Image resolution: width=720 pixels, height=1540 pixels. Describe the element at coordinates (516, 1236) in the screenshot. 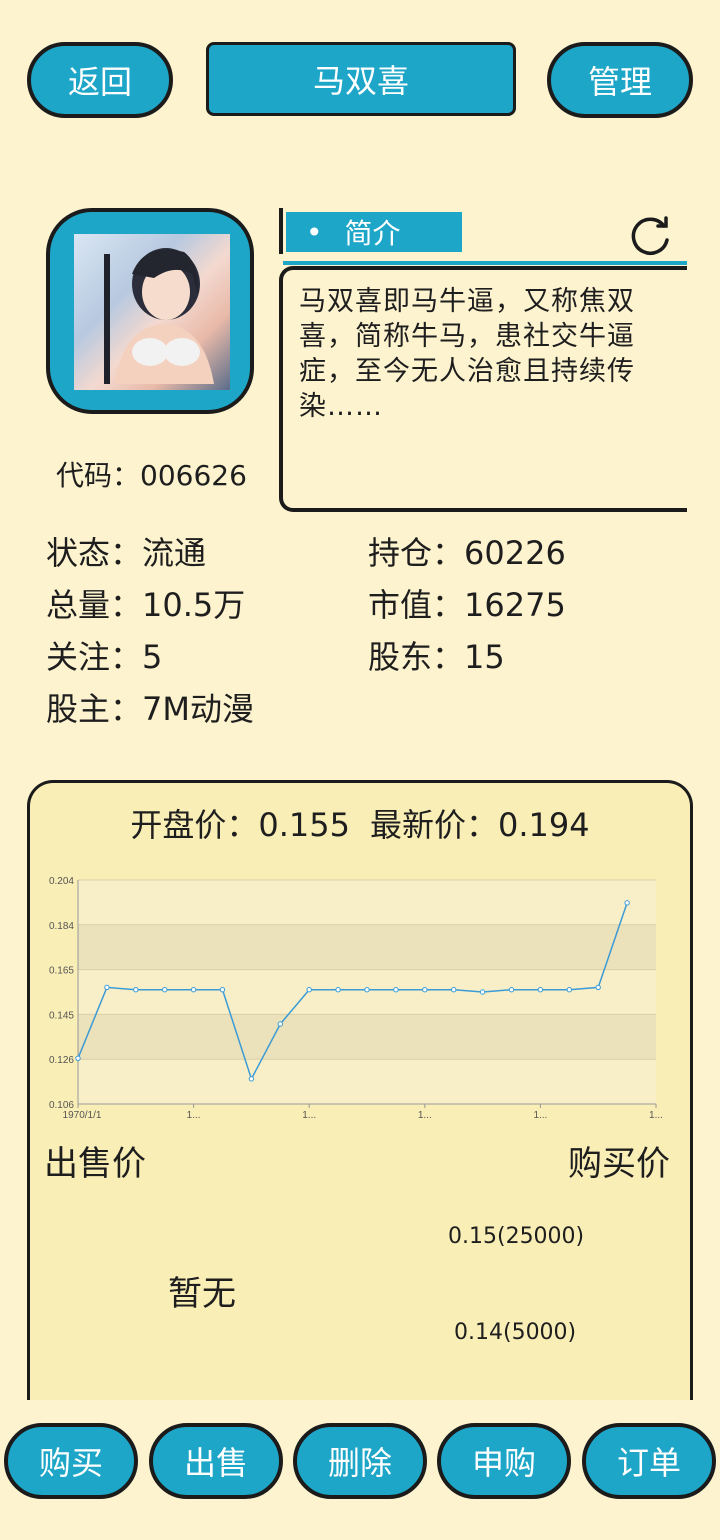

I see `buy-order-1: 0.15(25000)` at that location.